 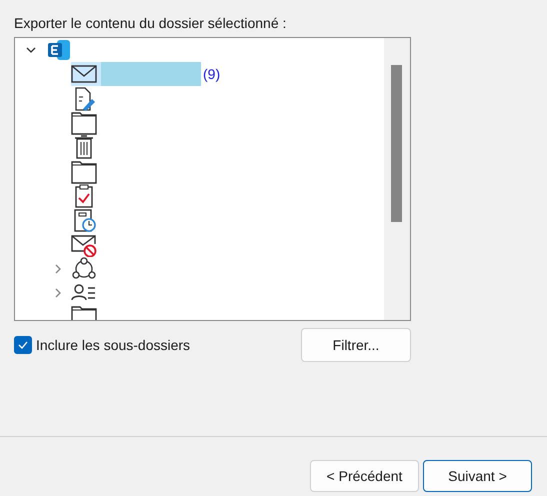 What do you see at coordinates (364, 476) in the screenshot?
I see `back-button: < Précédent` at bounding box center [364, 476].